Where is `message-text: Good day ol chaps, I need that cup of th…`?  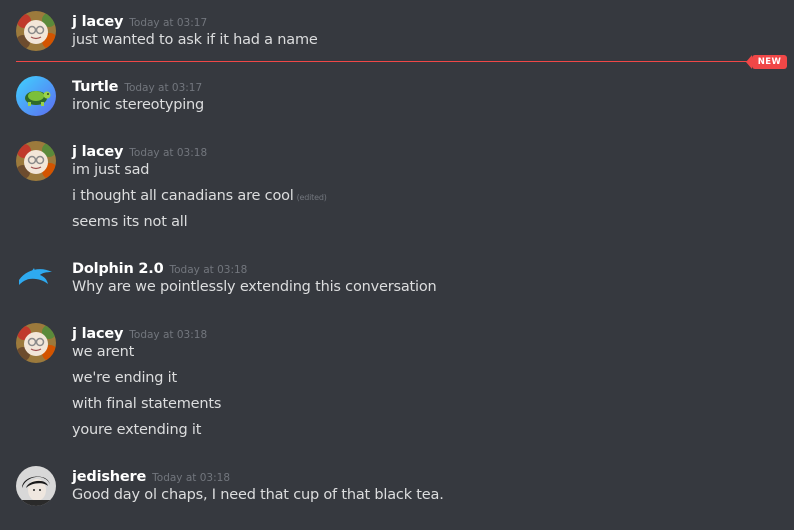 message-text: Good day ol chaps, I need that cup of th… is located at coordinates (258, 495).